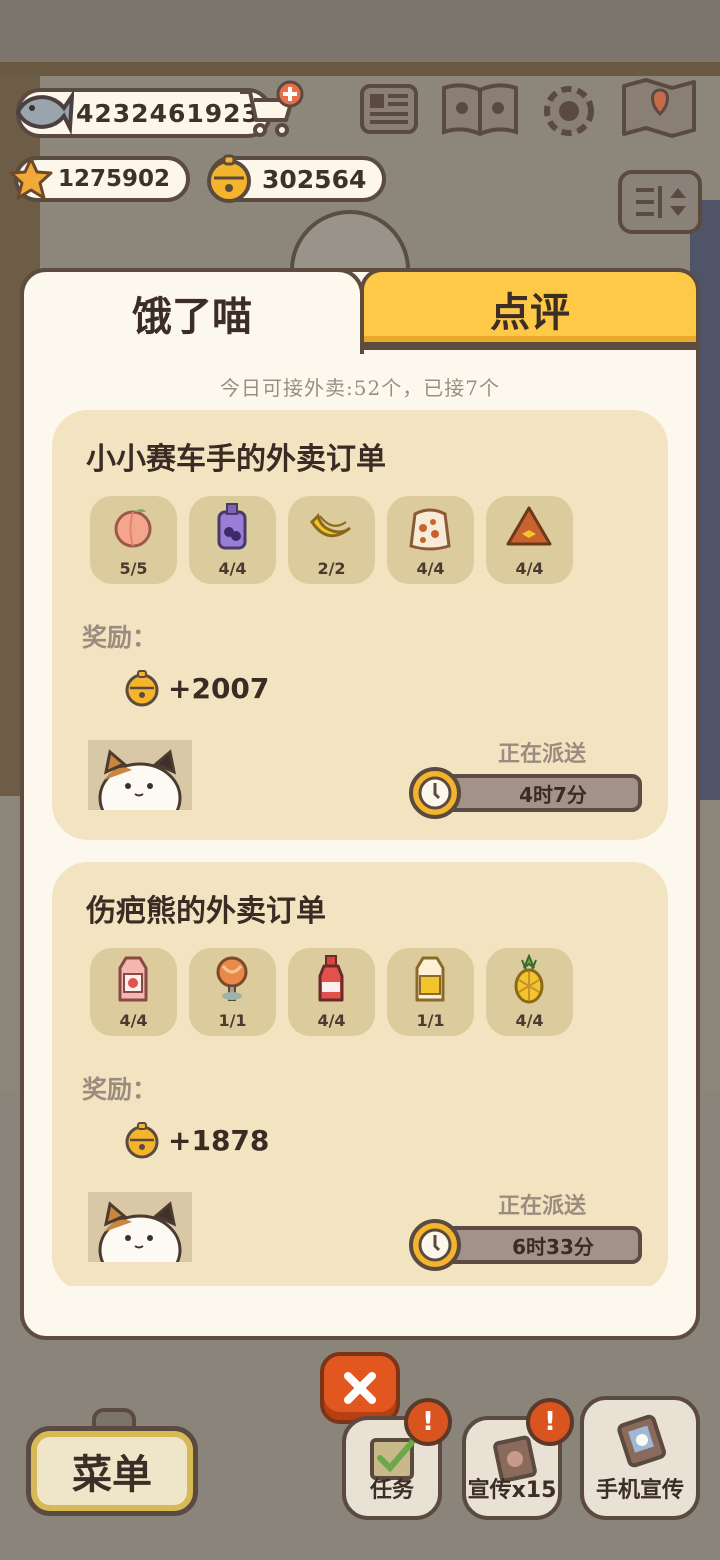  I want to click on tab-hungry-meow: 饿了喵, so click(192, 311).